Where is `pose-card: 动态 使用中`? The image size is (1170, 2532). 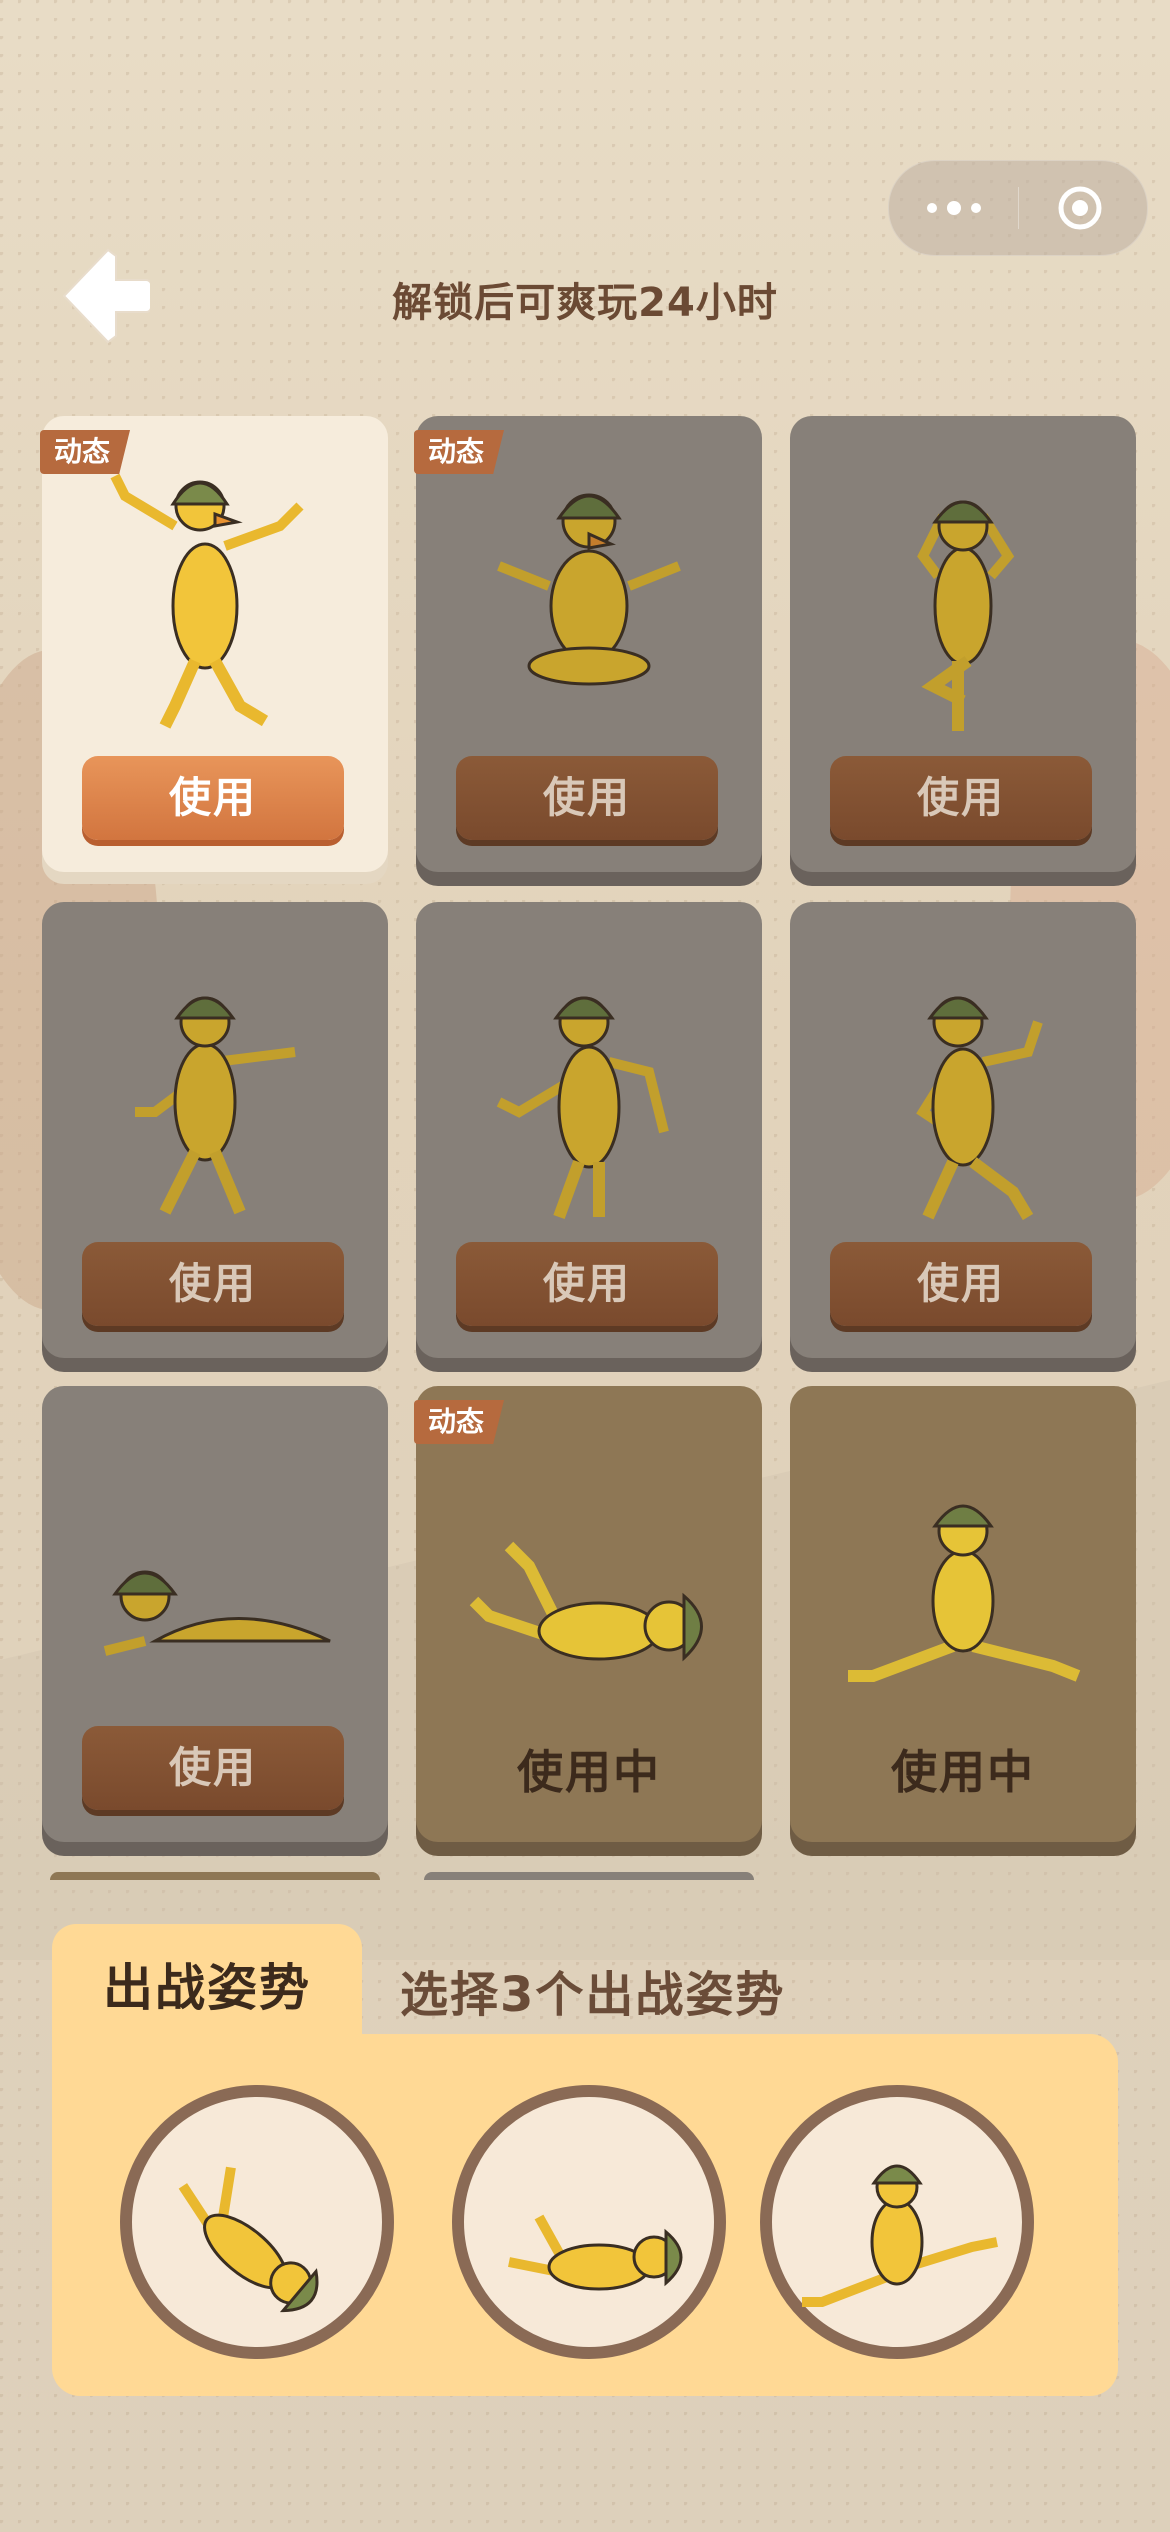 pose-card: 动态 使用中 is located at coordinates (588, 1614).